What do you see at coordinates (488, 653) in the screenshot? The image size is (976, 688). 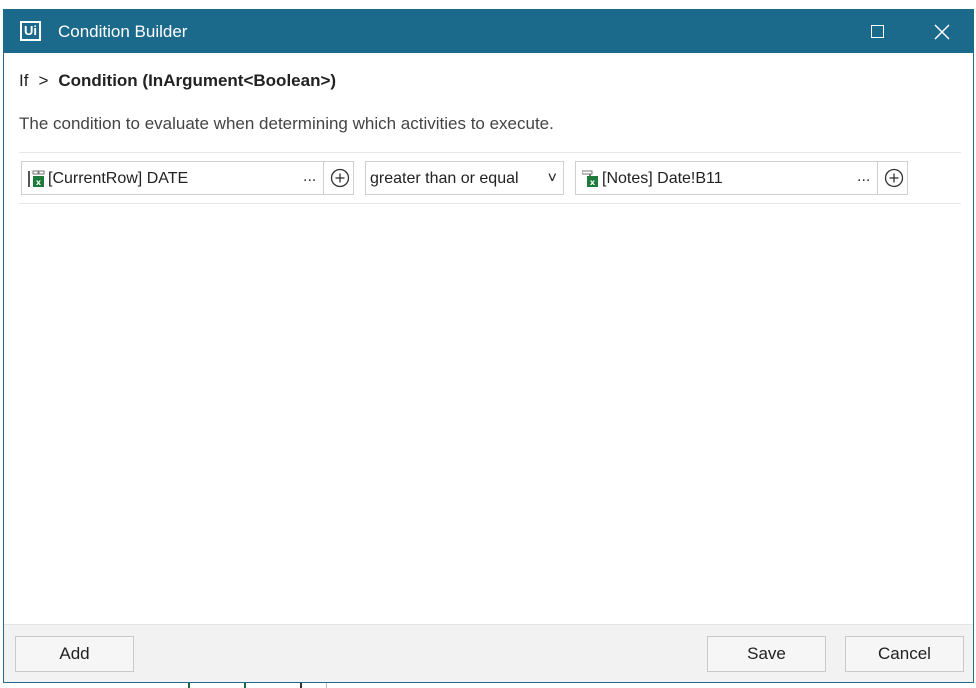 I see `dialog-footer: Add Save Cancel` at bounding box center [488, 653].